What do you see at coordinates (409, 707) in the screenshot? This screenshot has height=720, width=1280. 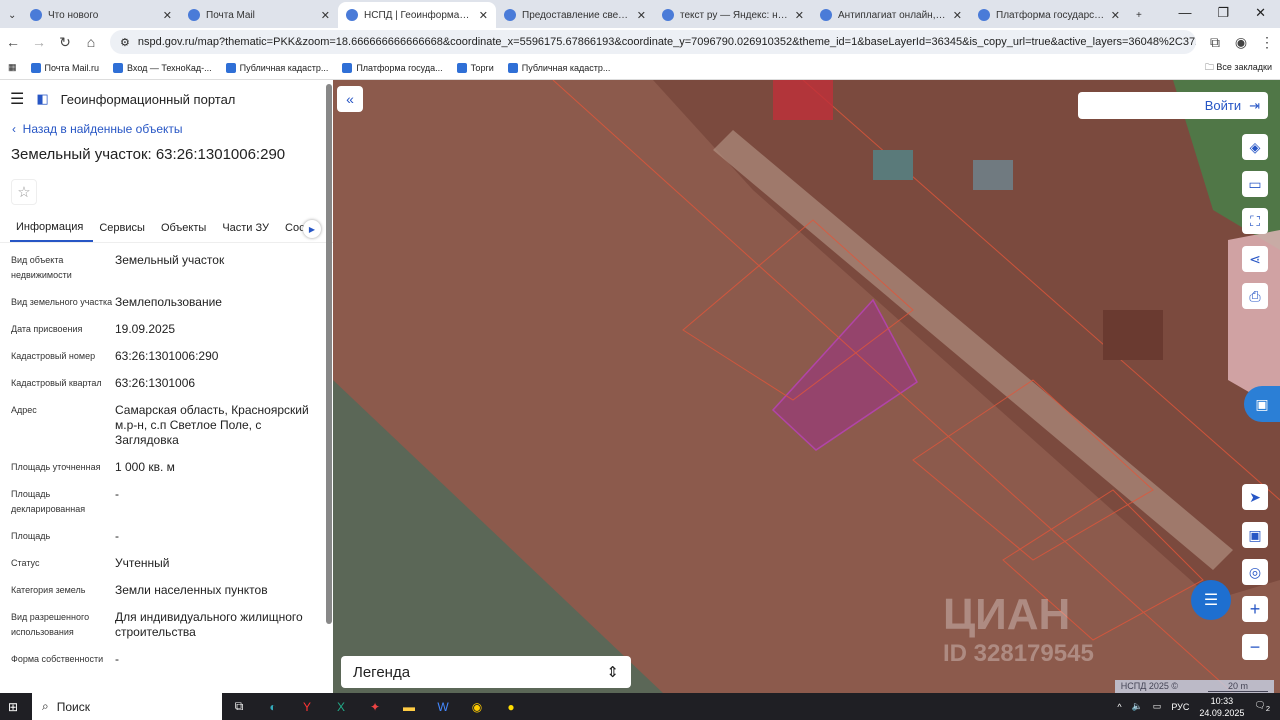 I see `explorer-icon: ▬` at bounding box center [409, 707].